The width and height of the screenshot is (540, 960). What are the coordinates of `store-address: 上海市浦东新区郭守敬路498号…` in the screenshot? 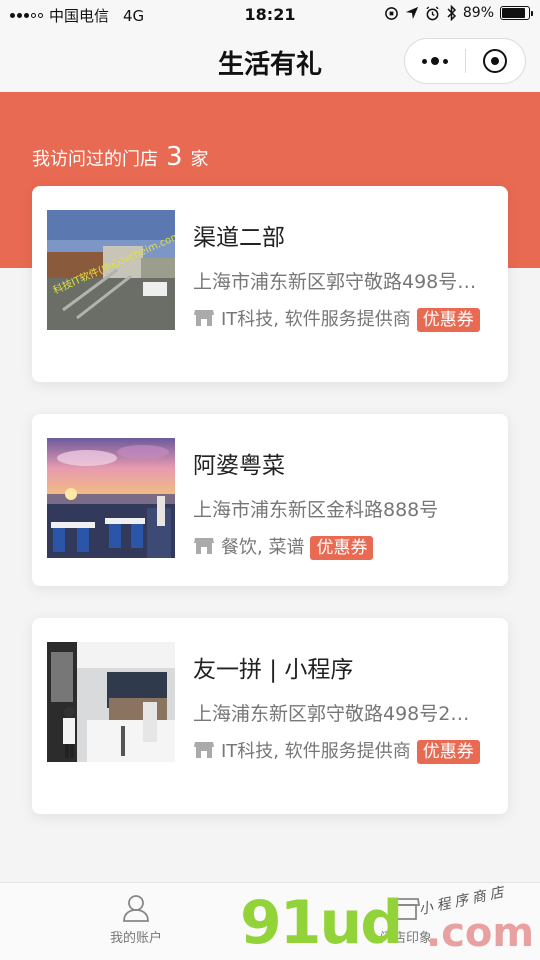 It's located at (335, 282).